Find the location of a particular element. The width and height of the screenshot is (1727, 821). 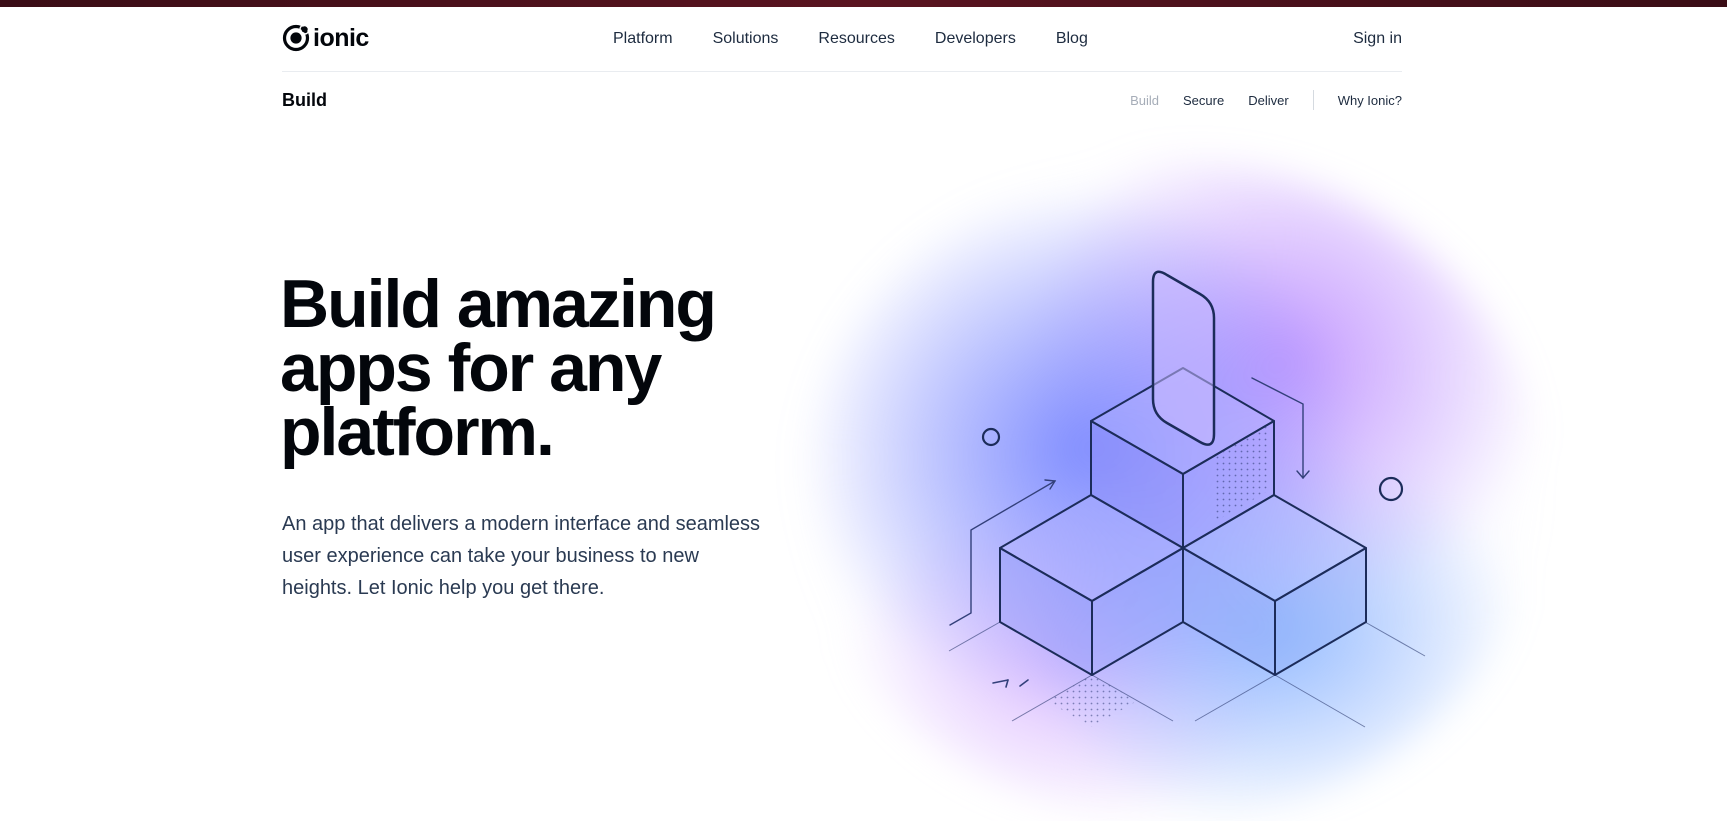

nav-item-blog: Blog is located at coordinates (1072, 39).